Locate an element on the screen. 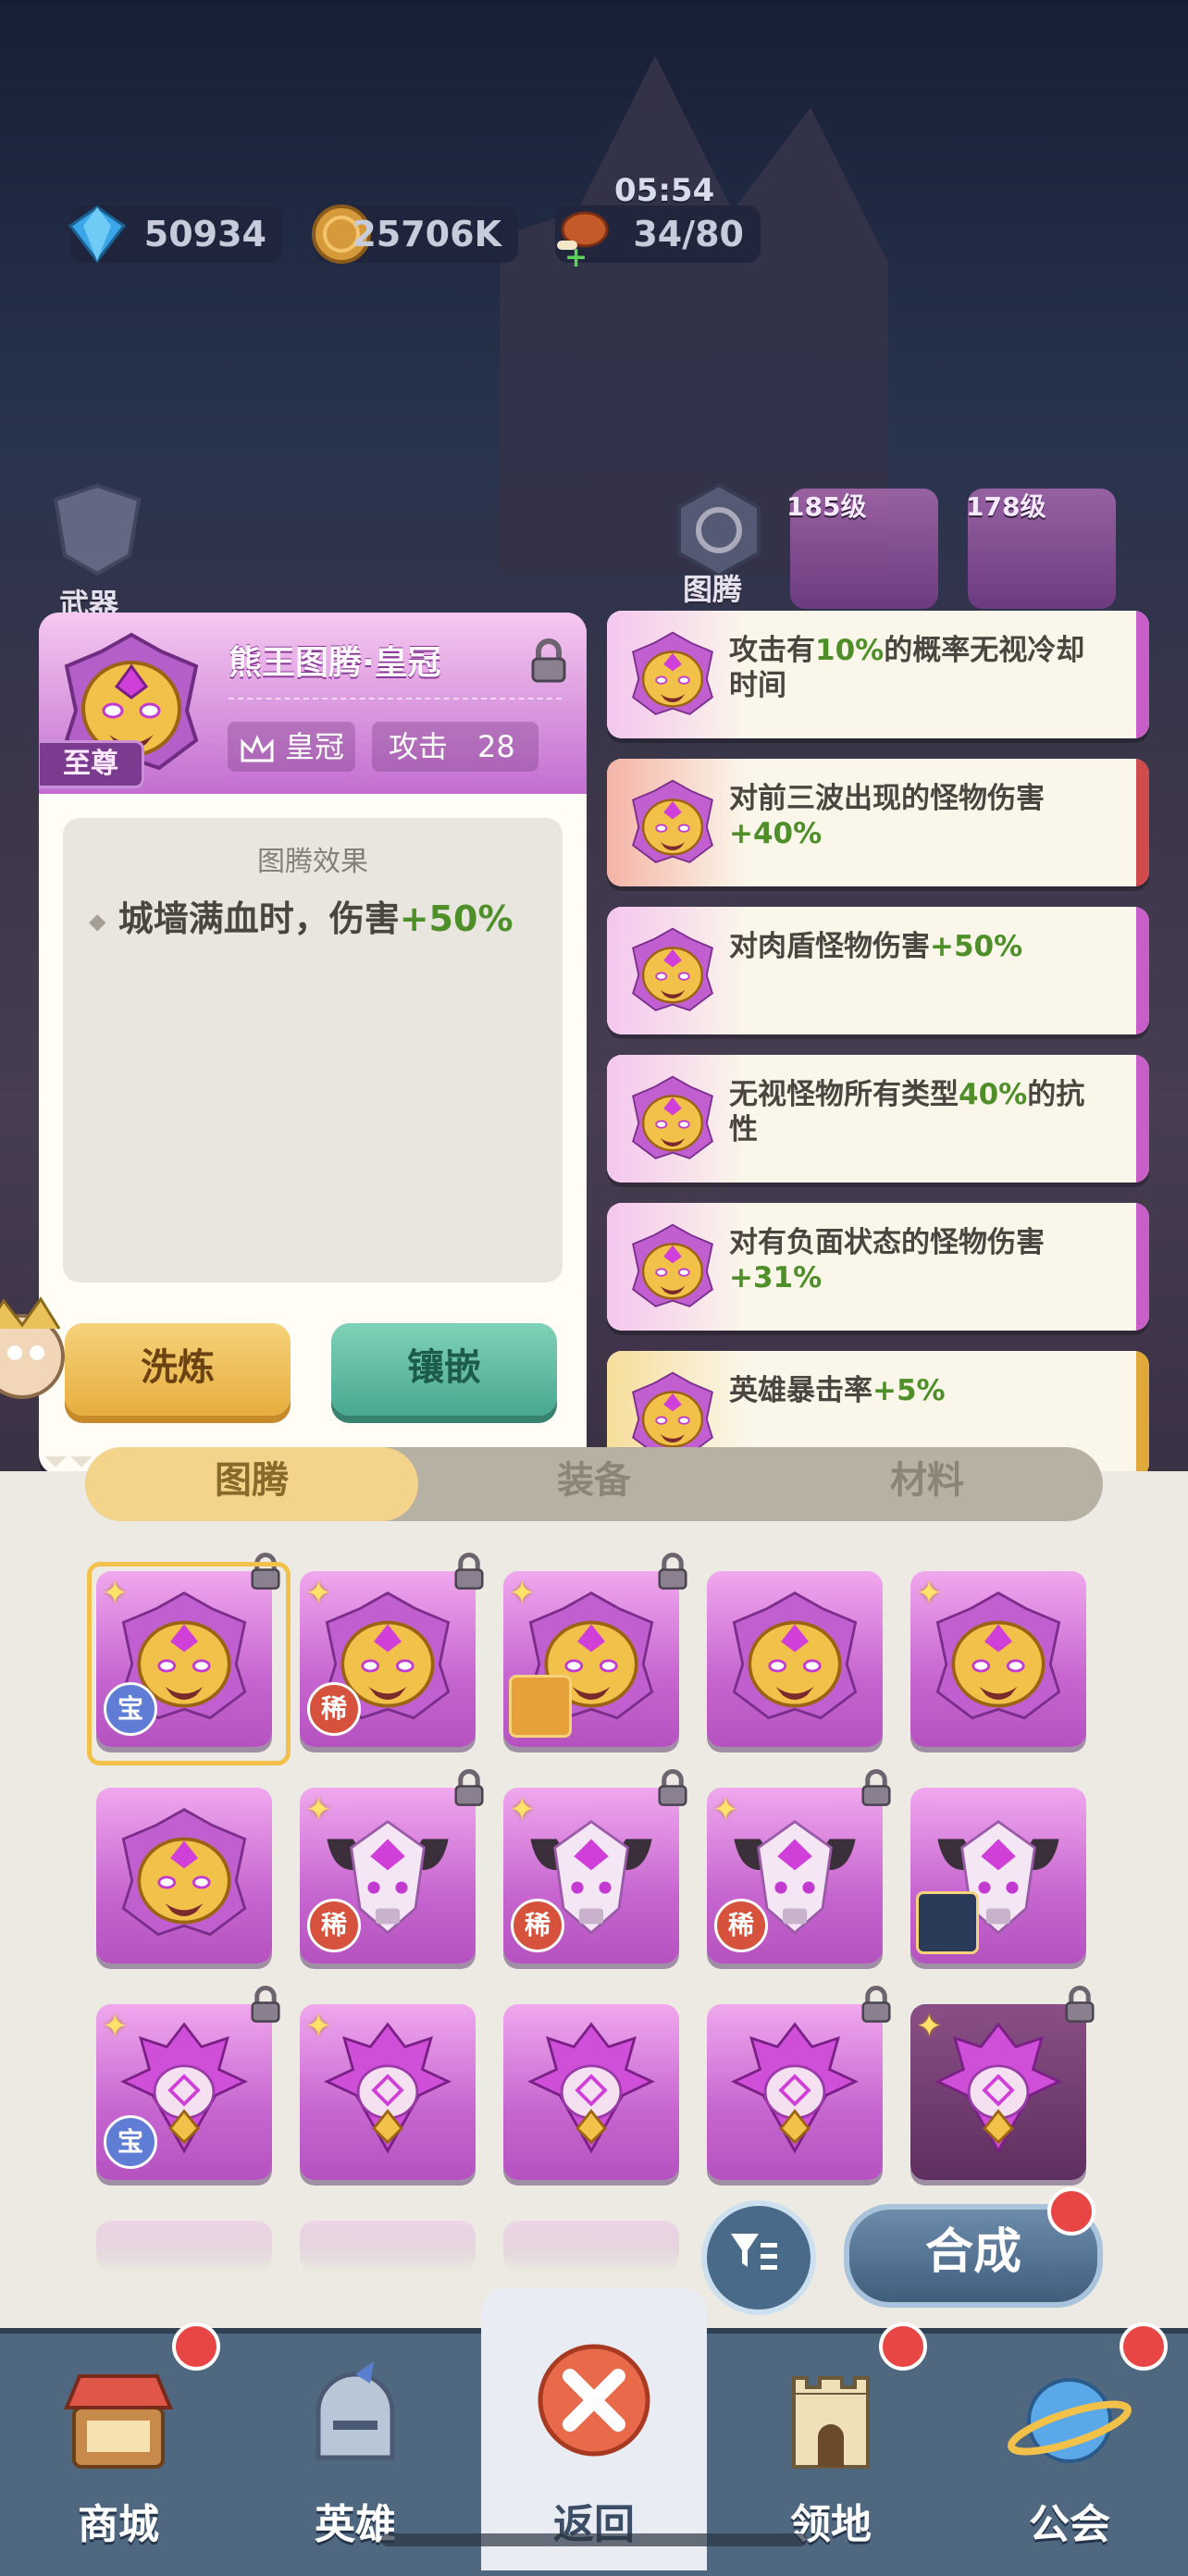 The image size is (1188, 2576). effect-card: 对前三波出现的怪物伤害+40% is located at coordinates (878, 822).